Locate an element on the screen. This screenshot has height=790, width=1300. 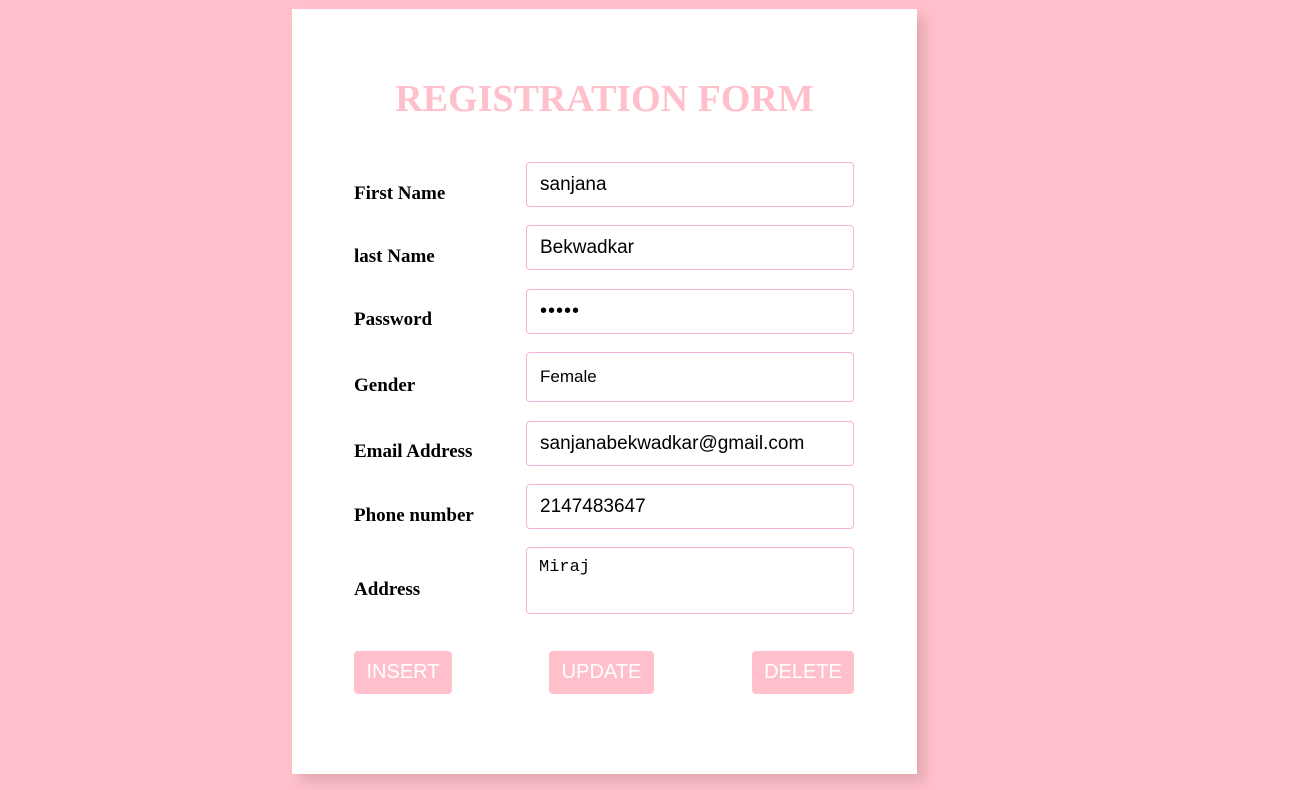
gender-select: Female is located at coordinates (690, 377).